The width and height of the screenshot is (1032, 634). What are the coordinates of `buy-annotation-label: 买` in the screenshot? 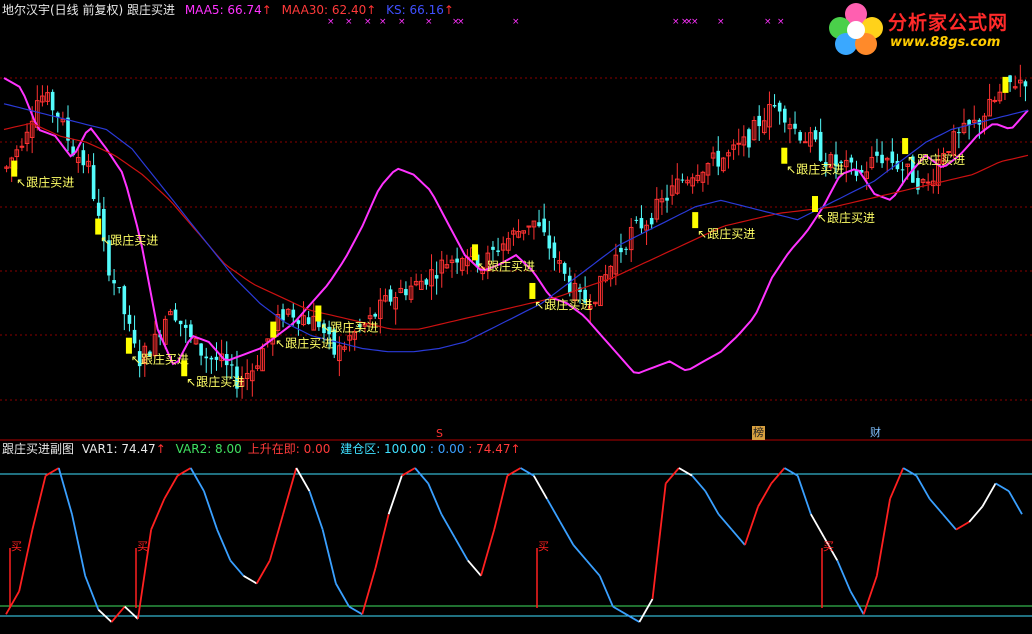 It's located at (16, 546).